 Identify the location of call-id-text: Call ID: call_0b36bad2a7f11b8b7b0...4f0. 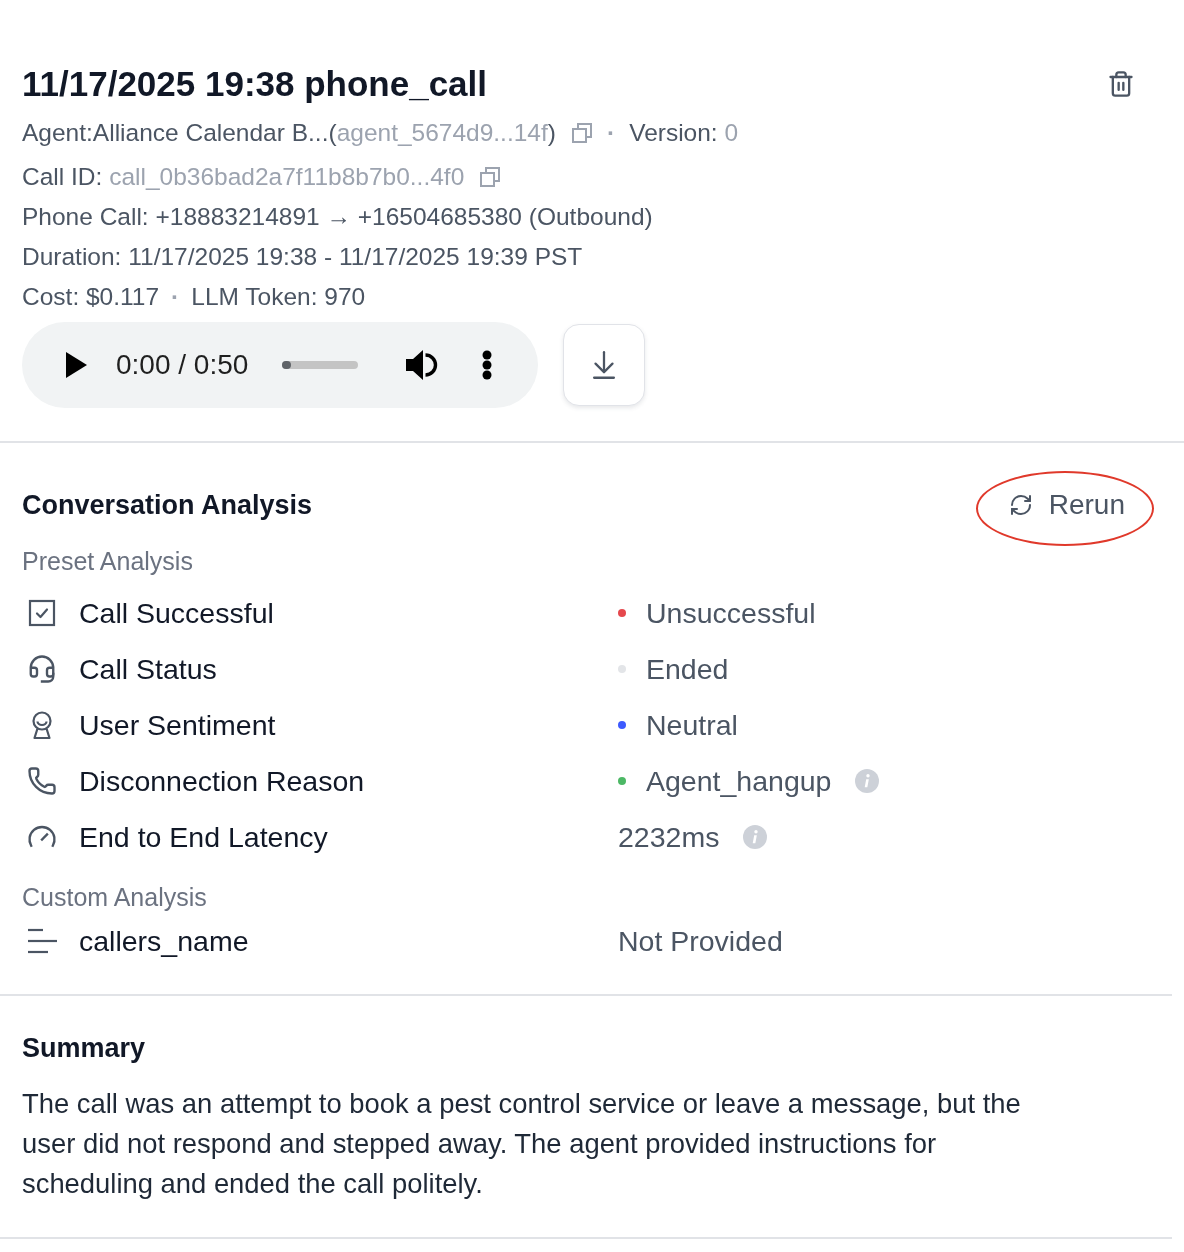
(243, 177).